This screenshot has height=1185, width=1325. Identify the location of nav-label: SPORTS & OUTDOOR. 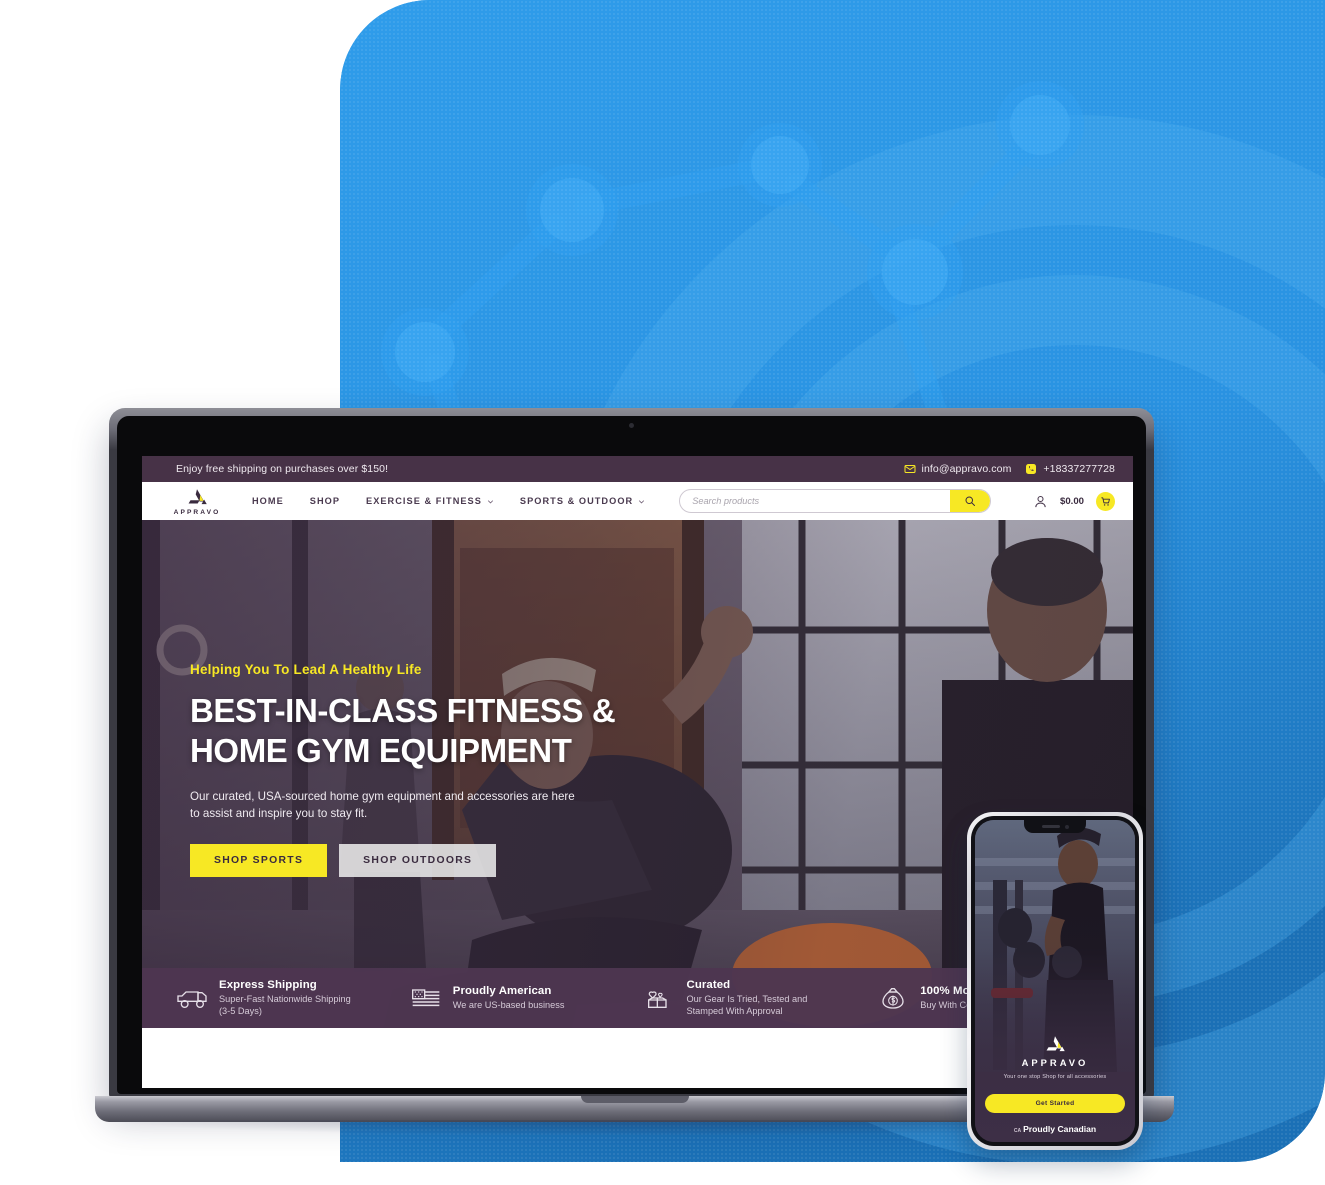
(576, 501).